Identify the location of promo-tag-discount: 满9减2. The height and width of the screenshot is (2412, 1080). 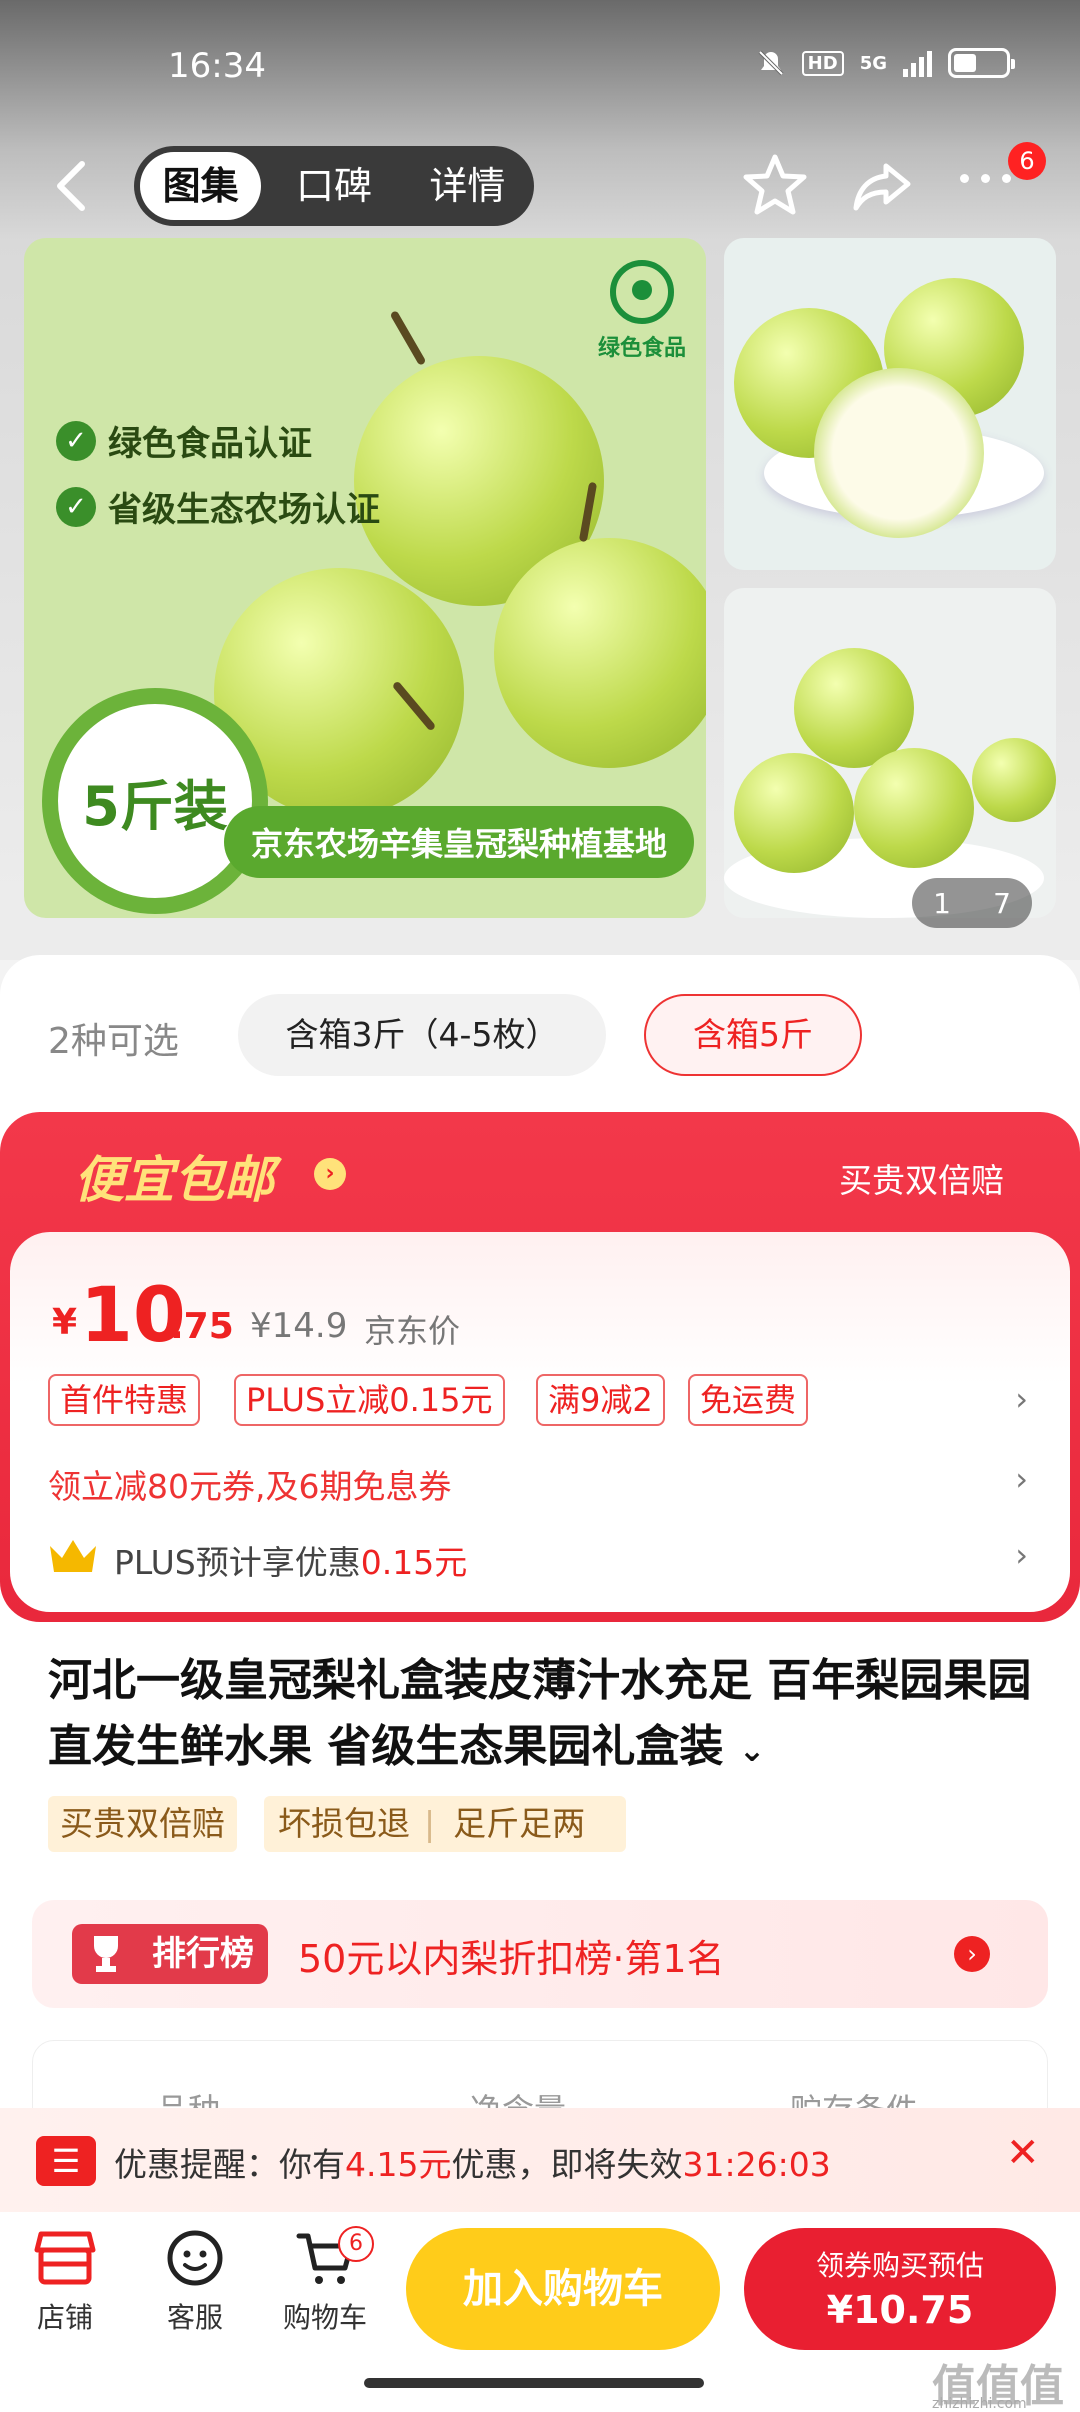
(600, 1400).